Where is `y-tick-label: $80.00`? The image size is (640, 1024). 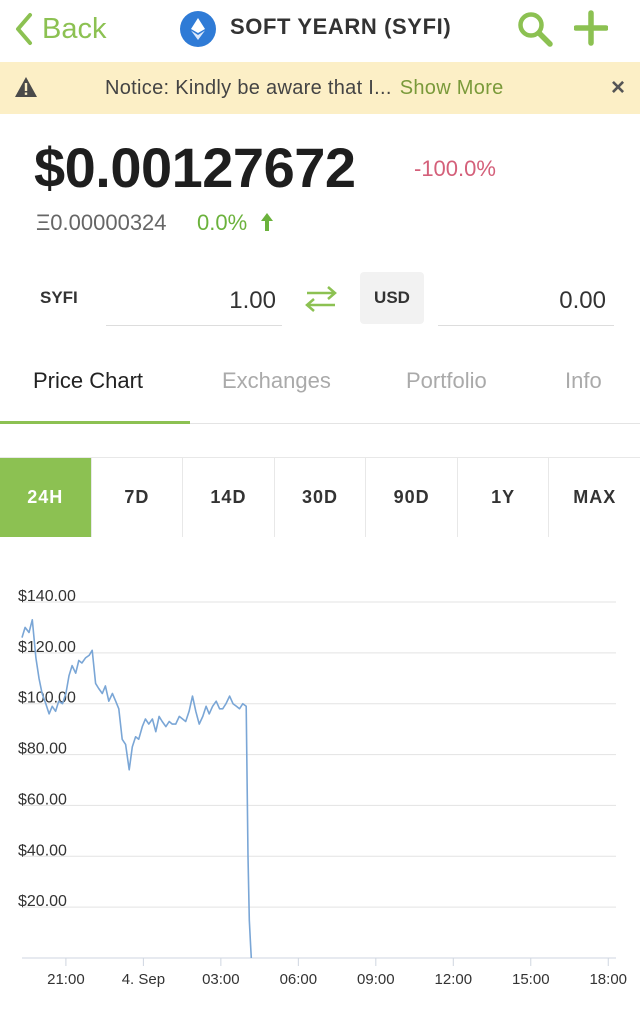 y-tick-label: $80.00 is located at coordinates (42, 749).